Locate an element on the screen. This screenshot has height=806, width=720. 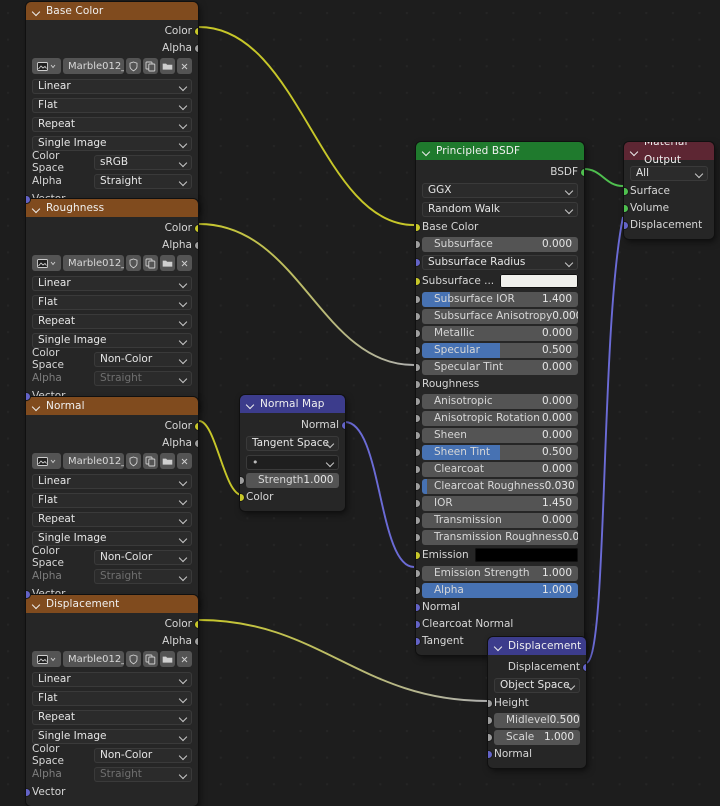
value-slider: Clearcoat Roughness 0.030 is located at coordinates (500, 486).